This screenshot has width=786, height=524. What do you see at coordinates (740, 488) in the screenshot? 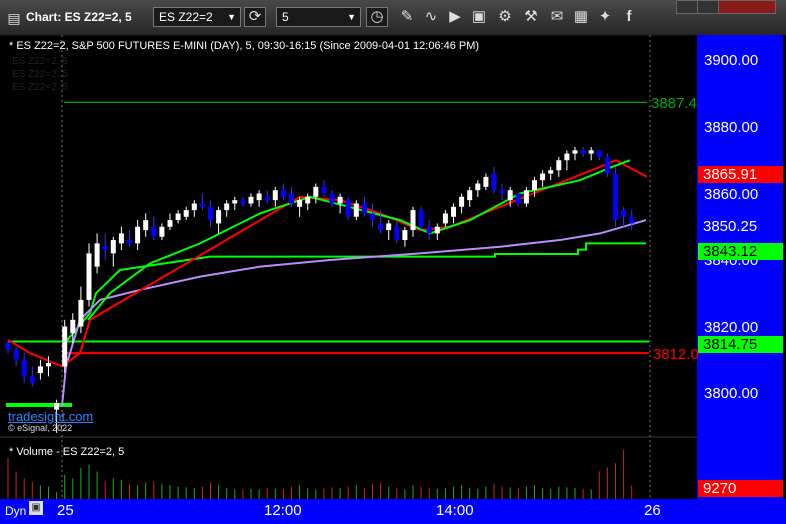
I see `volume-last-tag: 9270` at bounding box center [740, 488].